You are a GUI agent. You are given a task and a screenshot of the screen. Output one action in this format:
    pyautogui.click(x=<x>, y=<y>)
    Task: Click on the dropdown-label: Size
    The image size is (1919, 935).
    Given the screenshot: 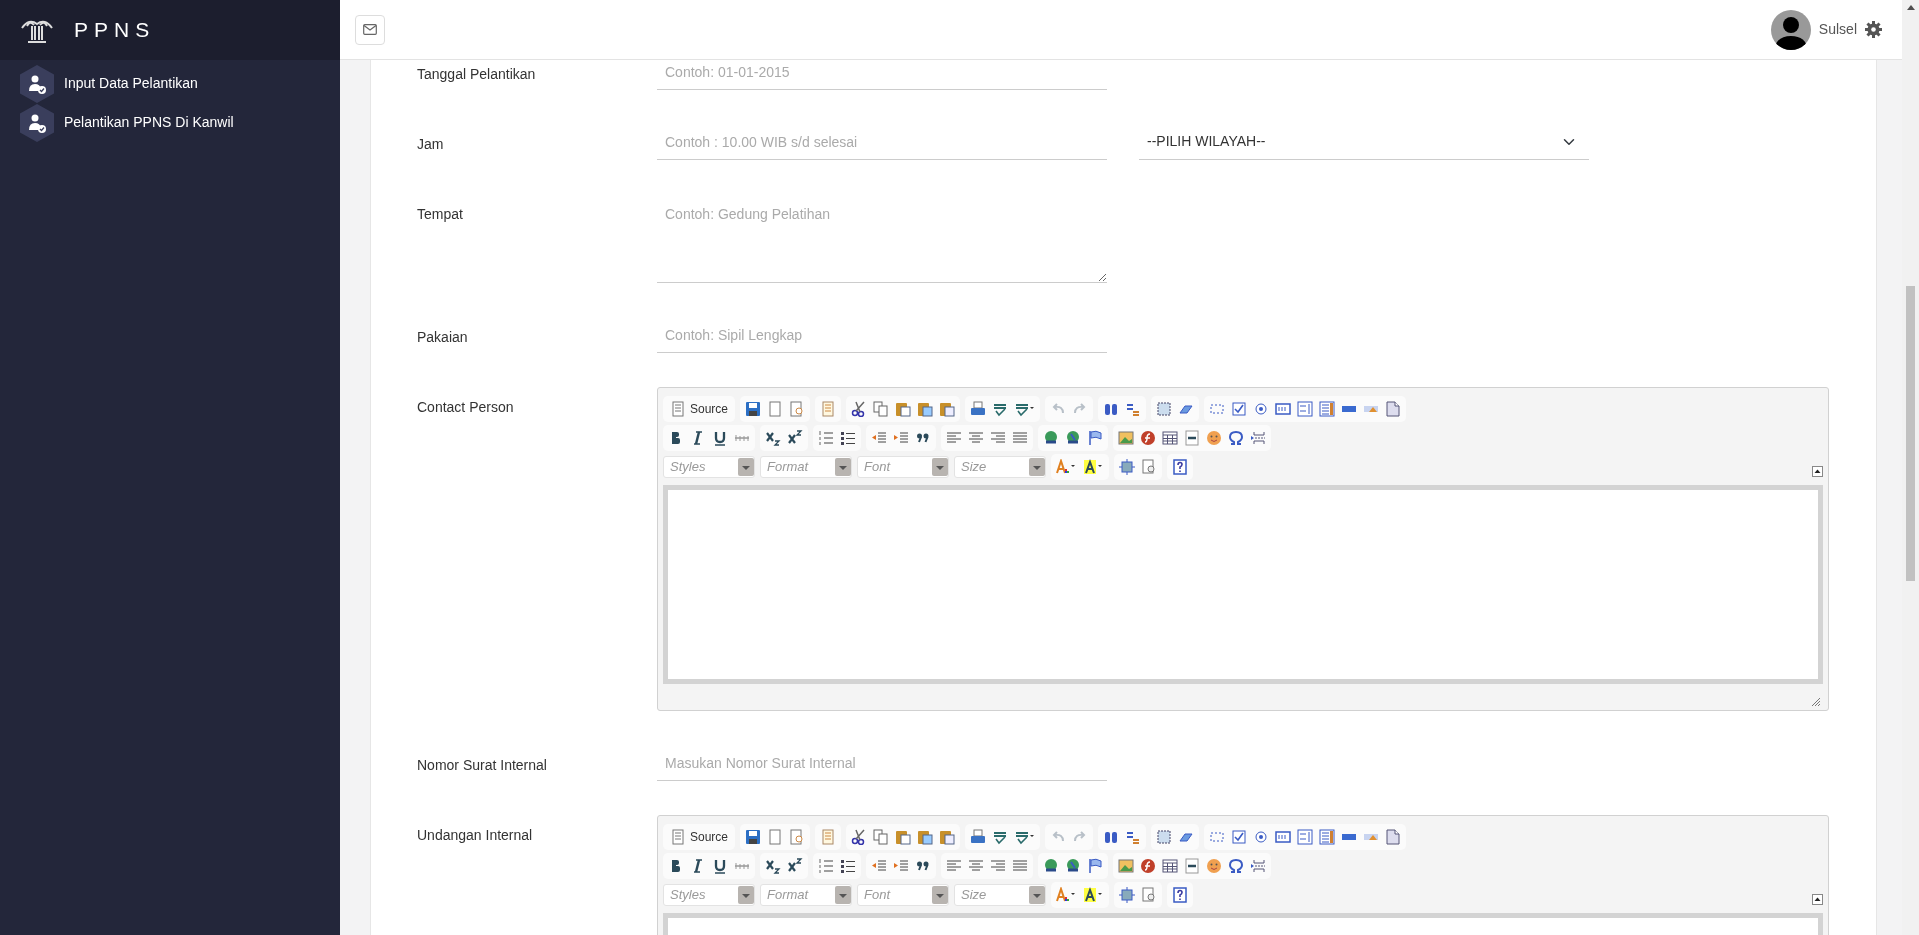 What is the action you would take?
    pyautogui.click(x=974, y=894)
    